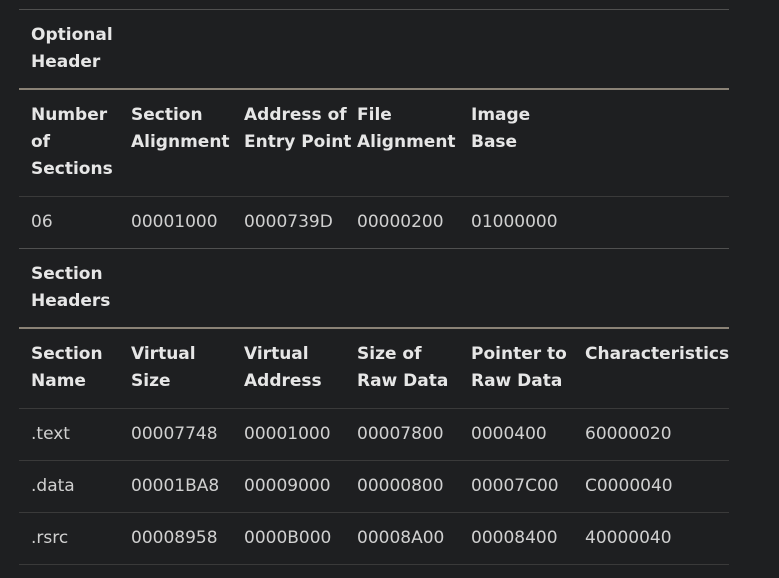 The height and width of the screenshot is (578, 779). Describe the element at coordinates (50, 538) in the screenshot. I see `section-name: .rsrc` at that location.